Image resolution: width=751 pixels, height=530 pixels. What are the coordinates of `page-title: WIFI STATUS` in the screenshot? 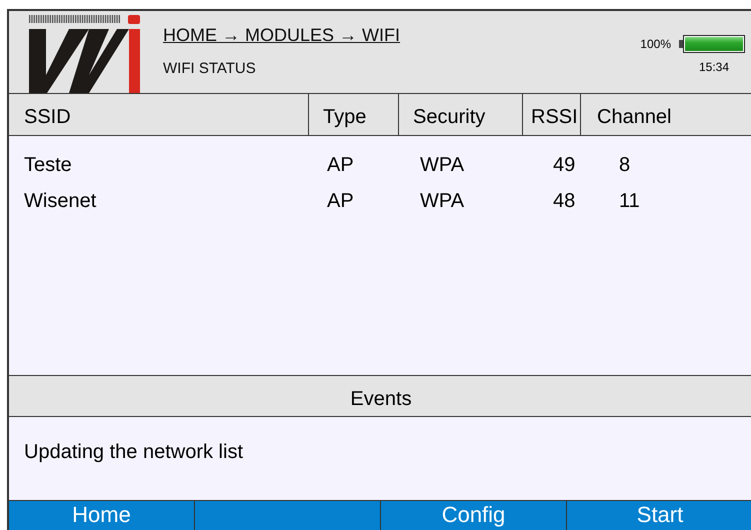 It's located at (210, 68).